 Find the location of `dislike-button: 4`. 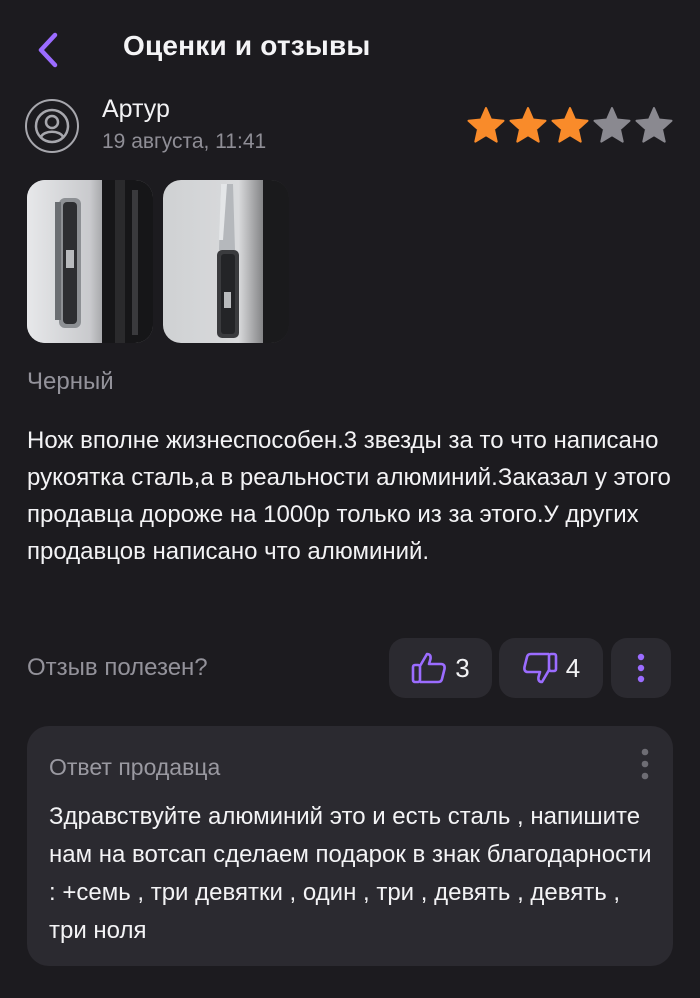

dislike-button: 4 is located at coordinates (551, 668).